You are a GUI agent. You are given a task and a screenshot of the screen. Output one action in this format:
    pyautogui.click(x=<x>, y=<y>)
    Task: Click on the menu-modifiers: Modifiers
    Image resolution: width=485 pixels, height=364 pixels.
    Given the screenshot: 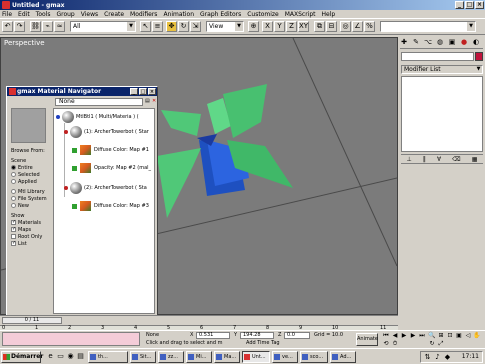 What is the action you would take?
    pyautogui.click(x=143, y=14)
    